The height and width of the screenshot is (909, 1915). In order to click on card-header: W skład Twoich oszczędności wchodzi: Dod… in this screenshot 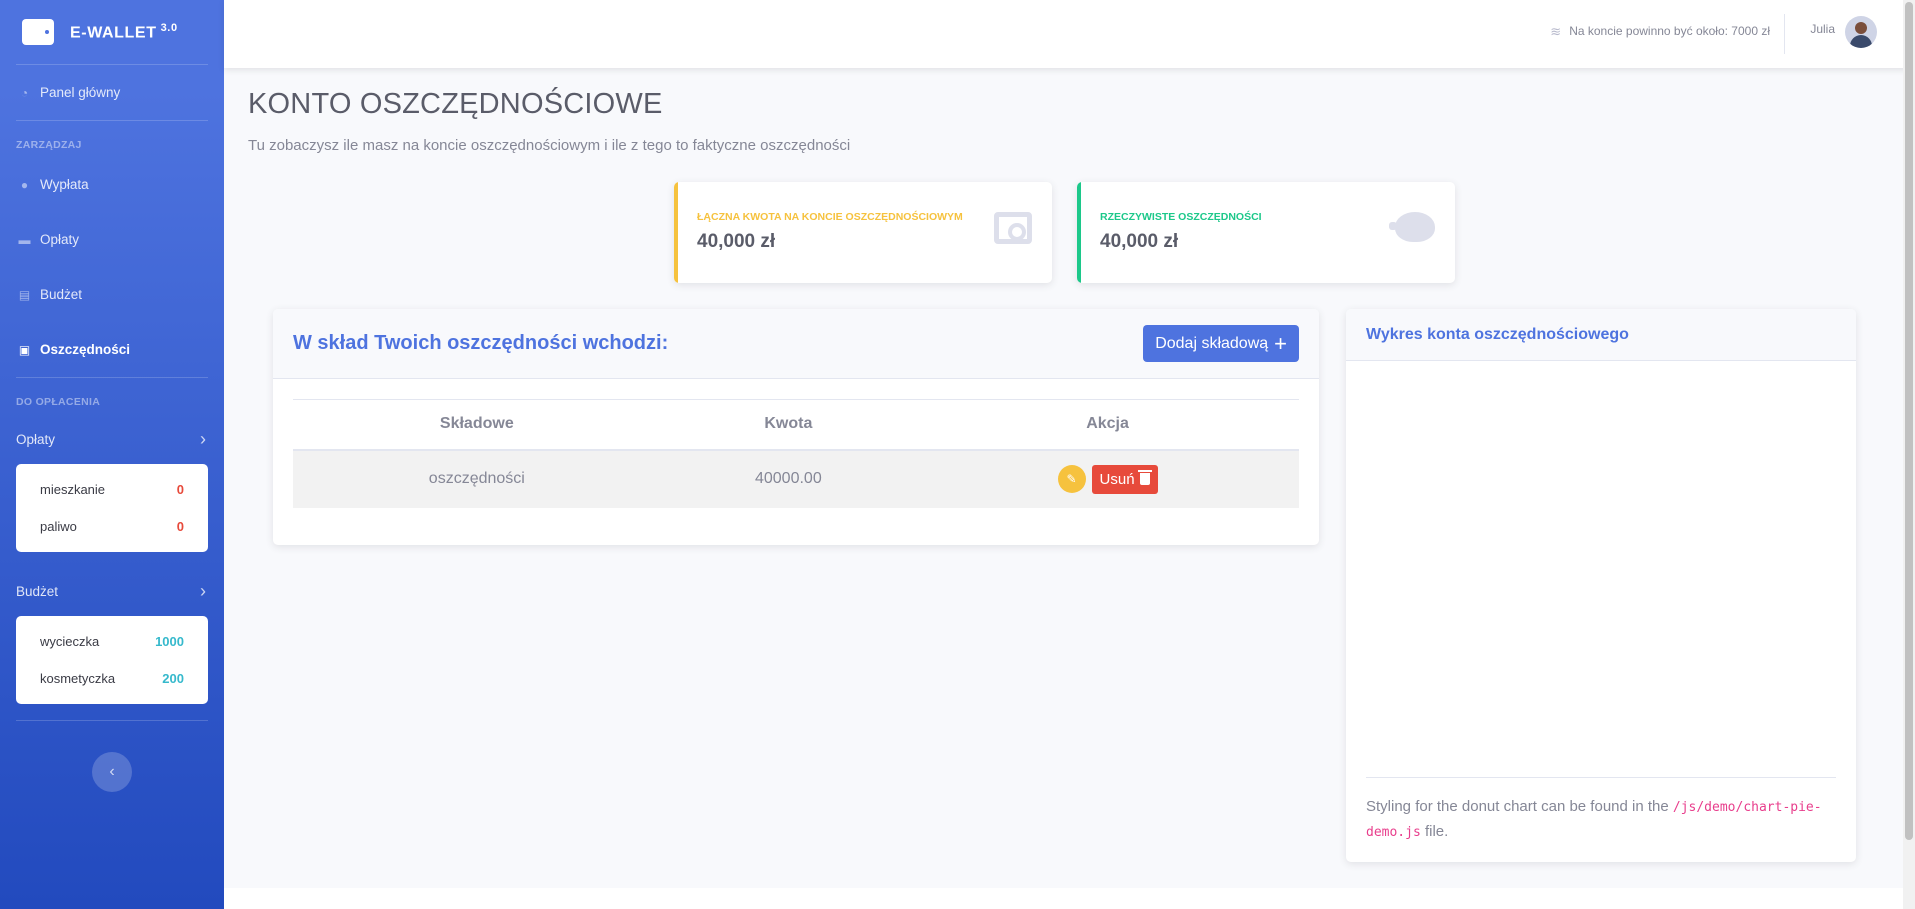, I will do `click(796, 344)`.